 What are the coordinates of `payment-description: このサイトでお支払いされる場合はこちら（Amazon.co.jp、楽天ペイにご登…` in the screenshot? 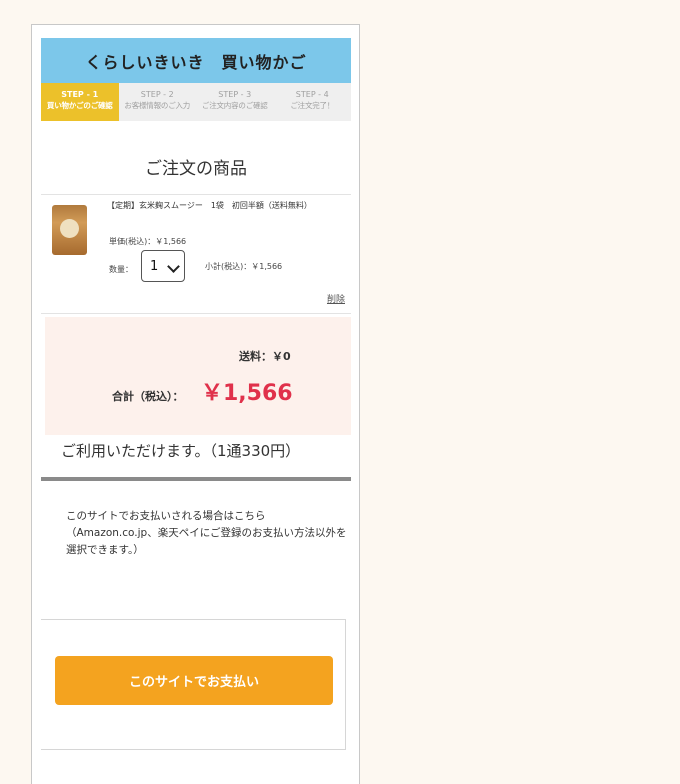 It's located at (206, 533).